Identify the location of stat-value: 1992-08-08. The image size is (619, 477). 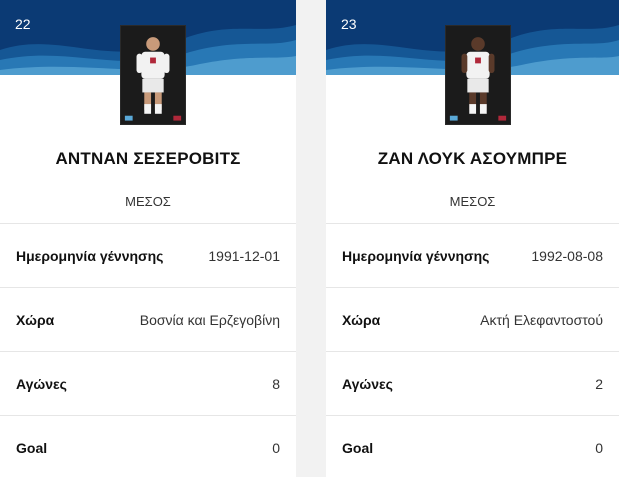
(567, 255).